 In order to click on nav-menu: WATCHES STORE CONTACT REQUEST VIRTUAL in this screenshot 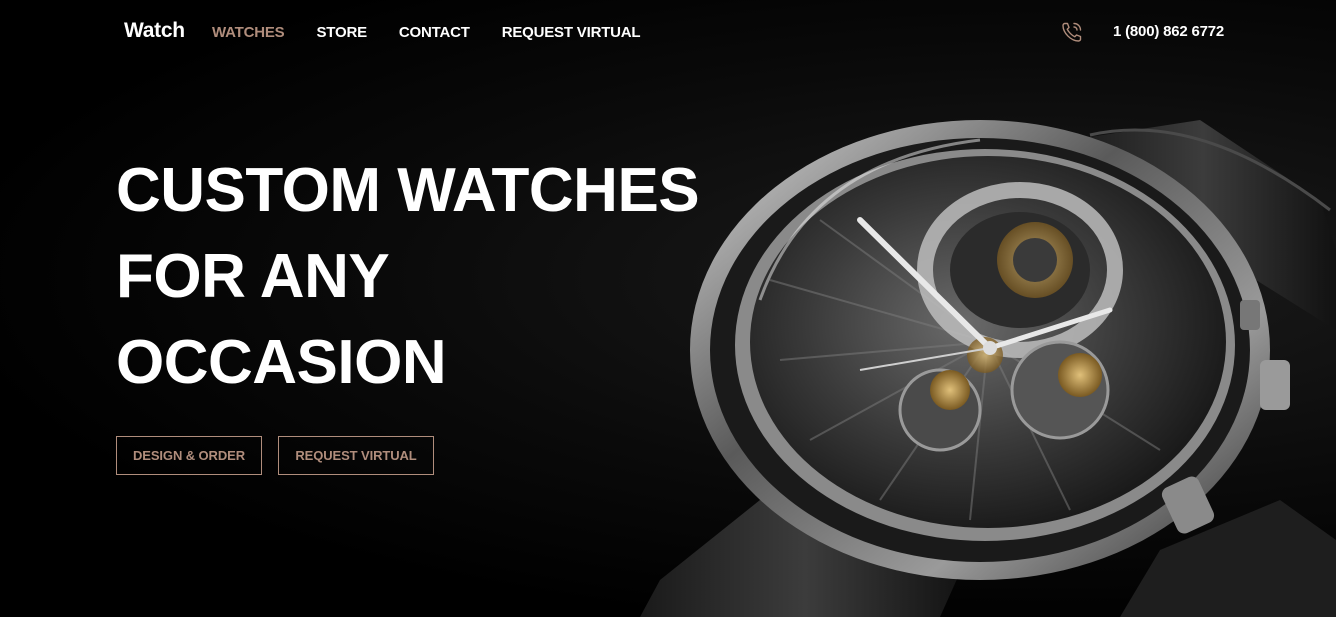, I will do `click(442, 32)`.